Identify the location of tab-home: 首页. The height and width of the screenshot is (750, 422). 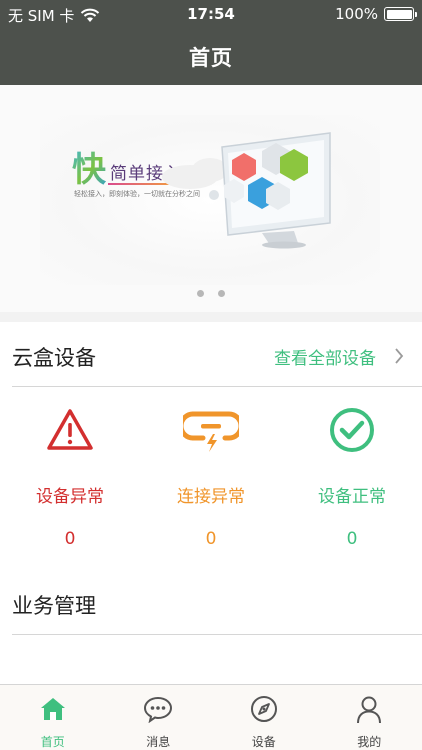
(53, 717).